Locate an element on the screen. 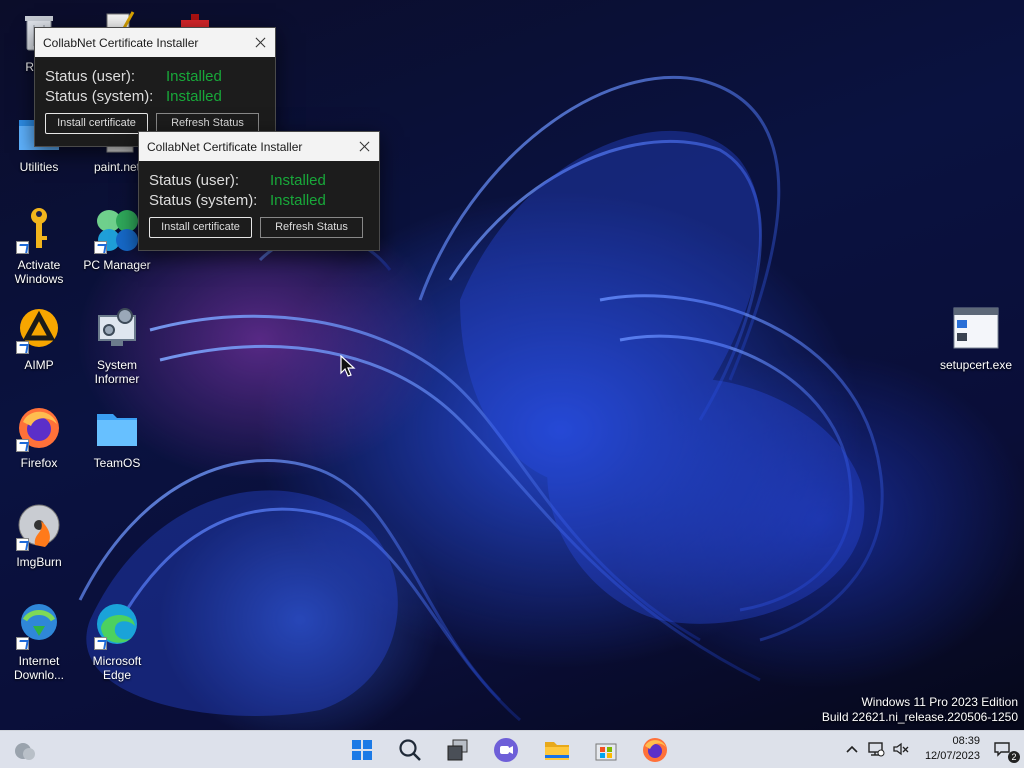  desktop-icon-label: Firefox is located at coordinates (39, 463).